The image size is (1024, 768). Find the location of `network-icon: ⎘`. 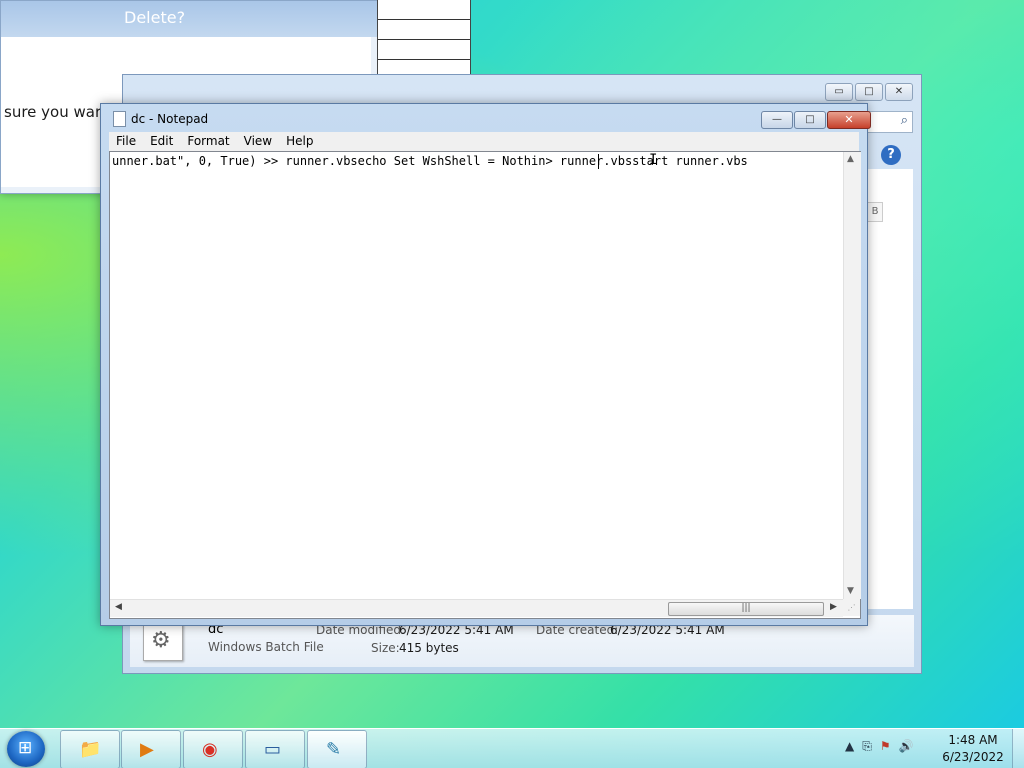

network-icon: ⎘ is located at coordinates (867, 746).